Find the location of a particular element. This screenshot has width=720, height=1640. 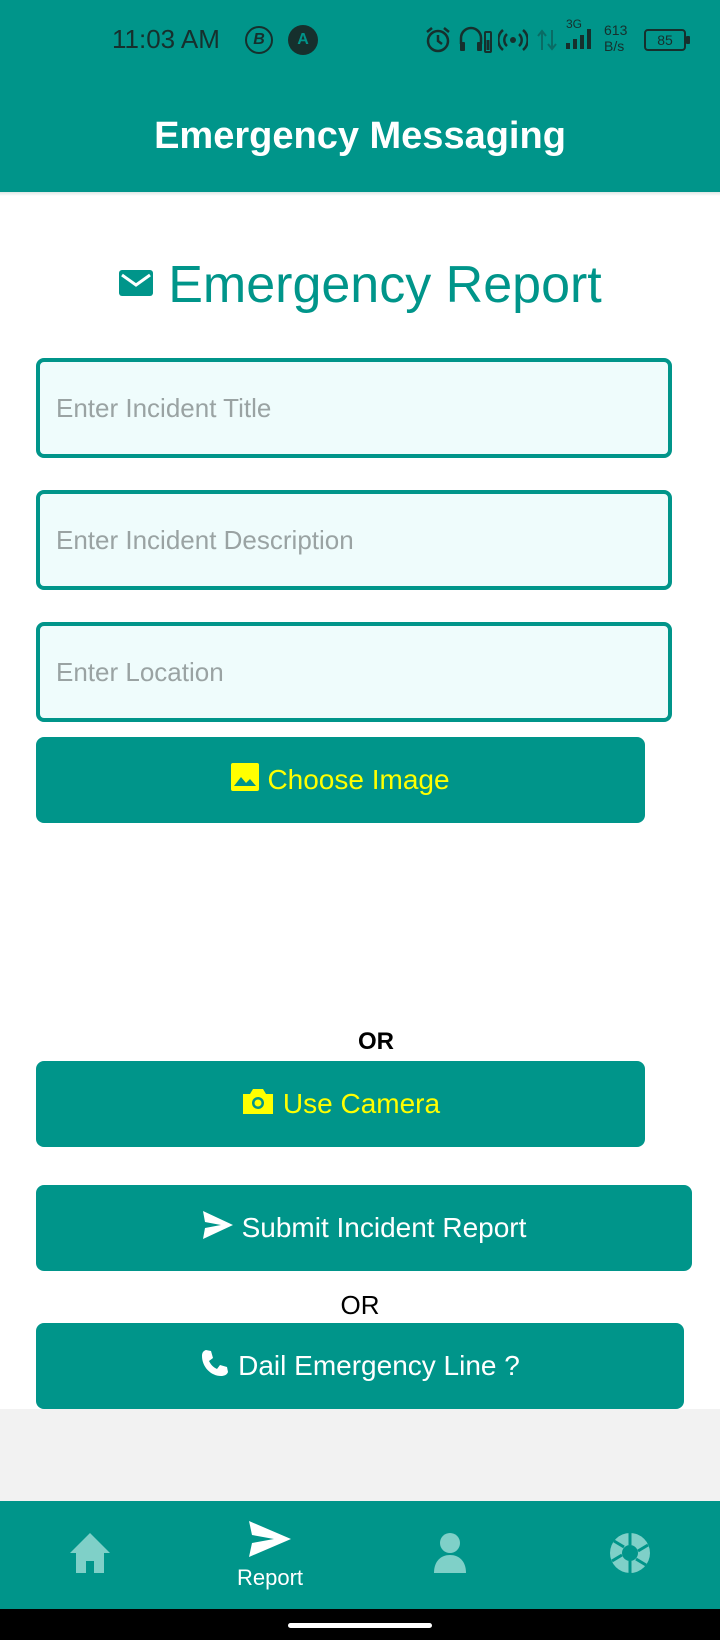

mail-icon is located at coordinates (136, 285).